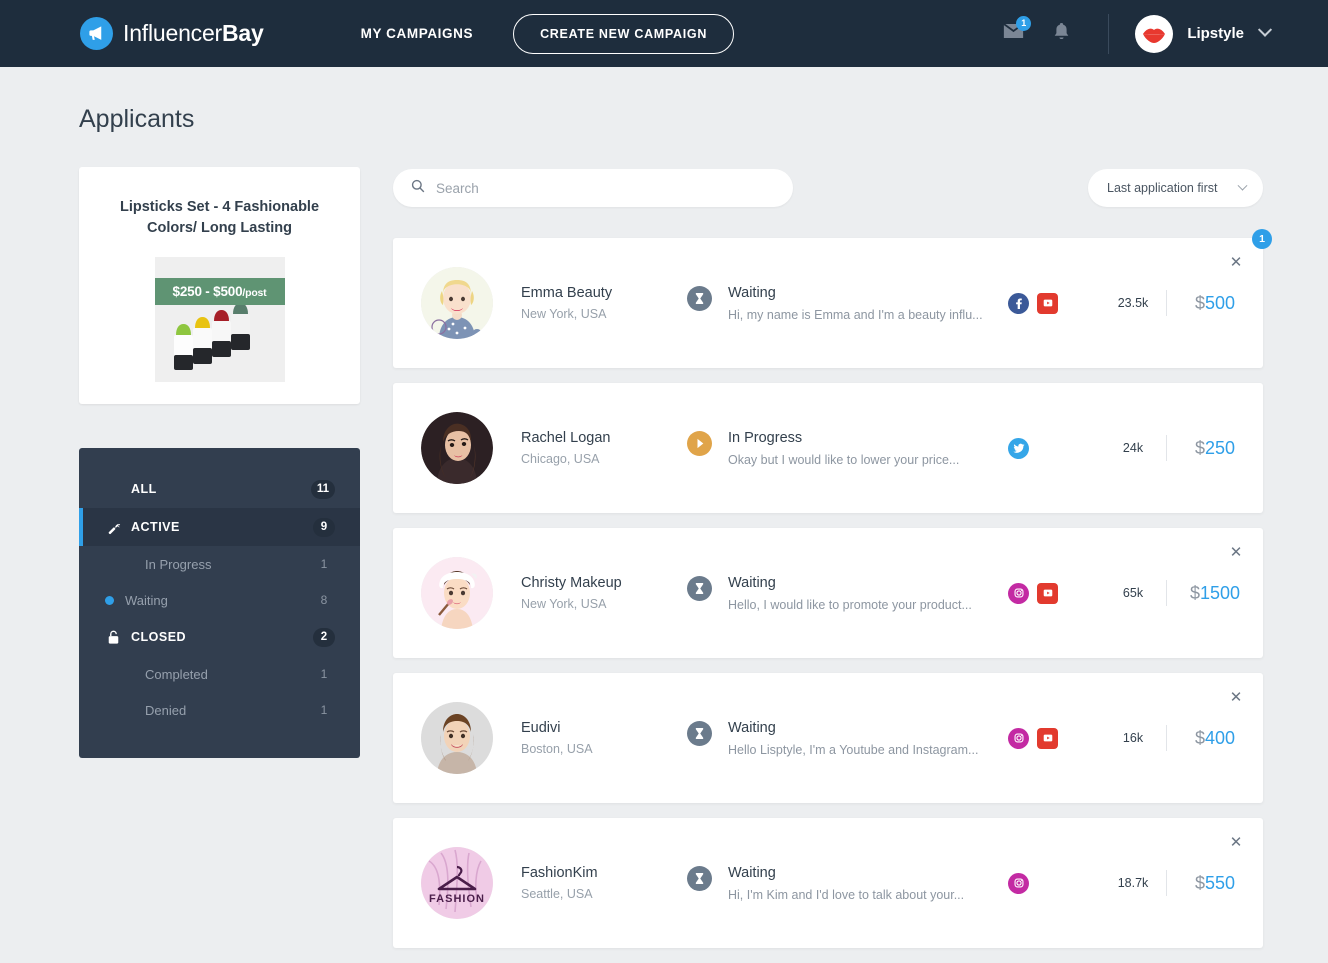  What do you see at coordinates (557, 894) in the screenshot?
I see `applicant-location: Seattle, USA` at bounding box center [557, 894].